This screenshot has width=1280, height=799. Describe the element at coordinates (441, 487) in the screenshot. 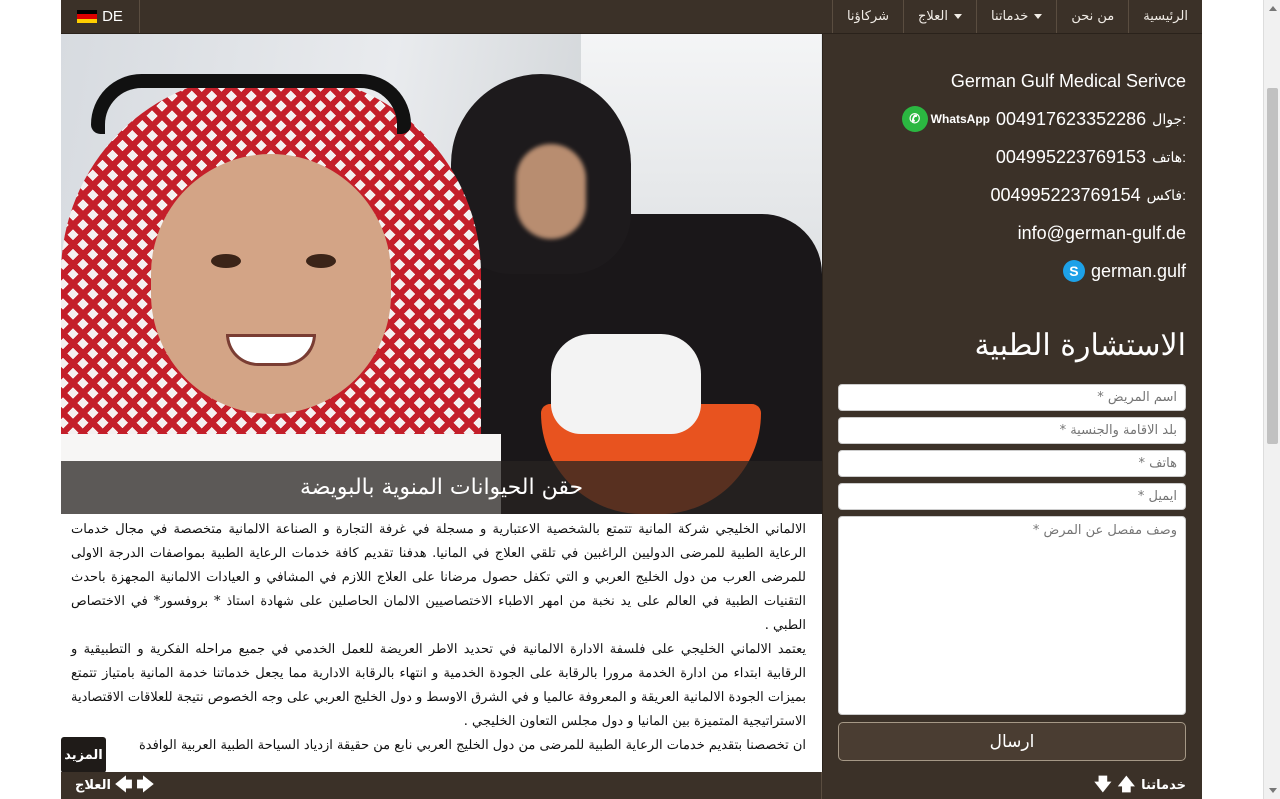

I see `hero-caption: حقن الحيوانات المنوية بالبويضة` at that location.